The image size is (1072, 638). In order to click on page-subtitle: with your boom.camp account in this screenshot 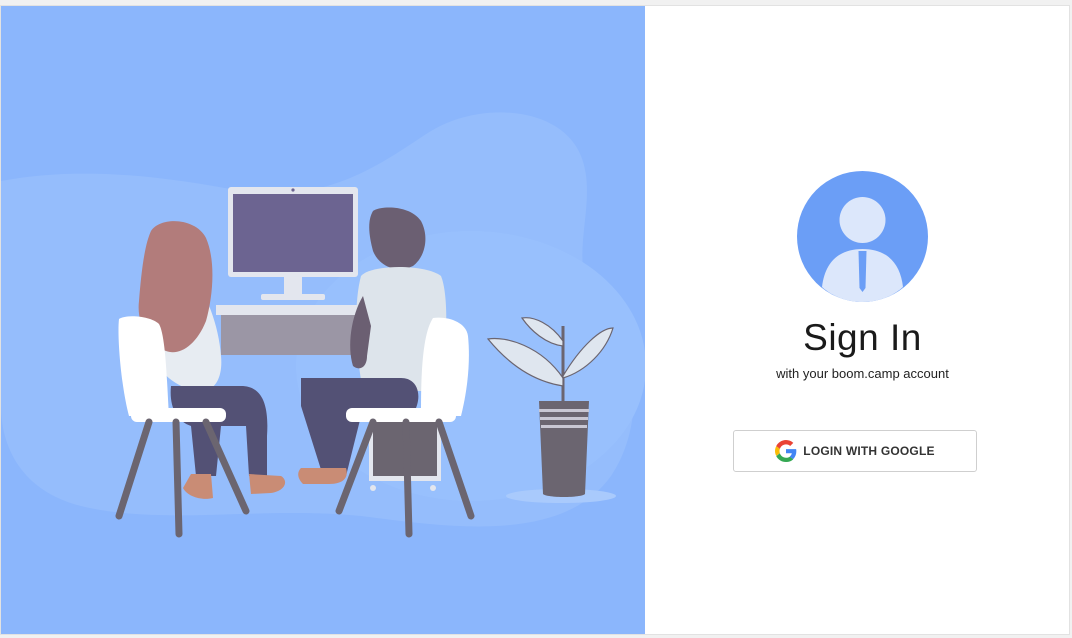, I will do `click(862, 373)`.